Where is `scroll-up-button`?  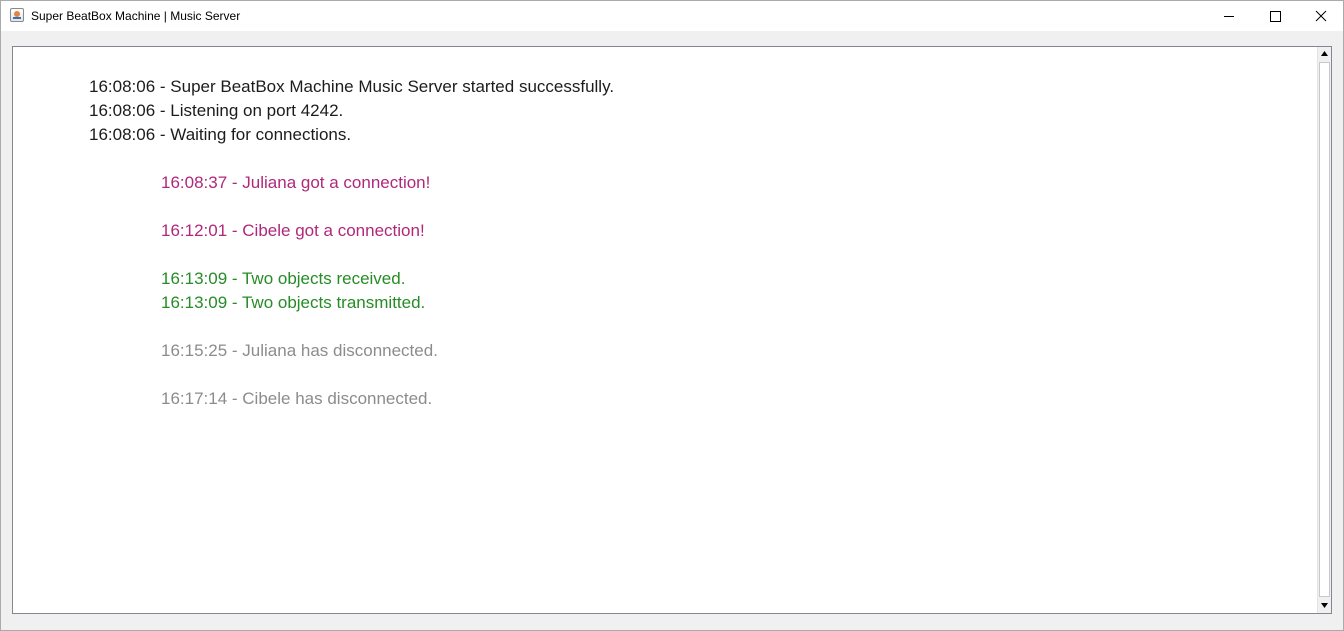 scroll-up-button is located at coordinates (1324, 54).